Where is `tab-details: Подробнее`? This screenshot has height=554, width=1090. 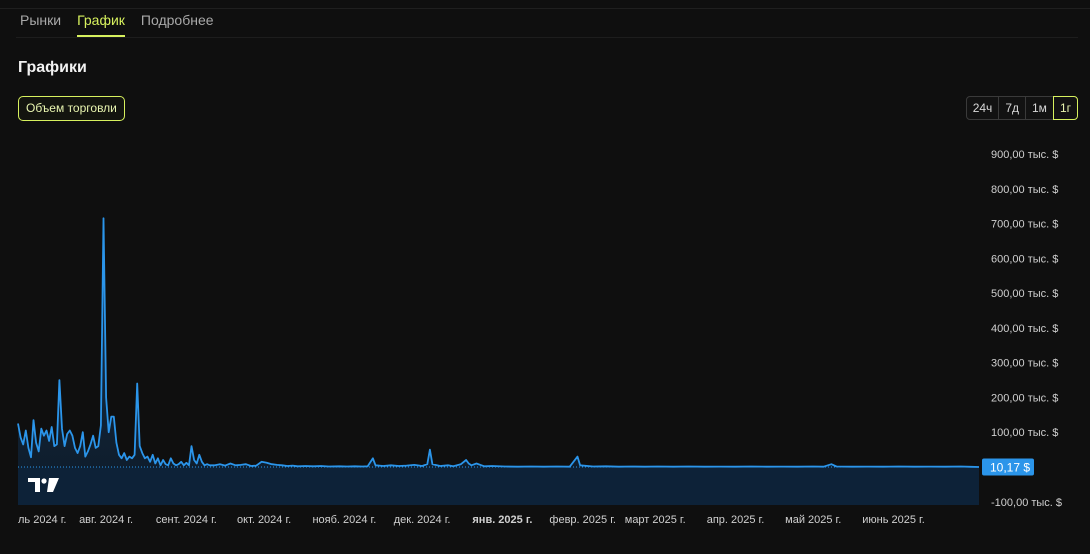
tab-details: Подробнее is located at coordinates (177, 24).